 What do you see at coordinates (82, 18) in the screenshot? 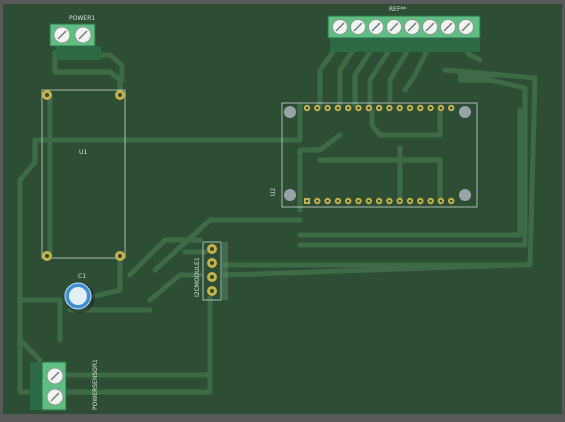
I see `power-label: POWER1` at bounding box center [82, 18].